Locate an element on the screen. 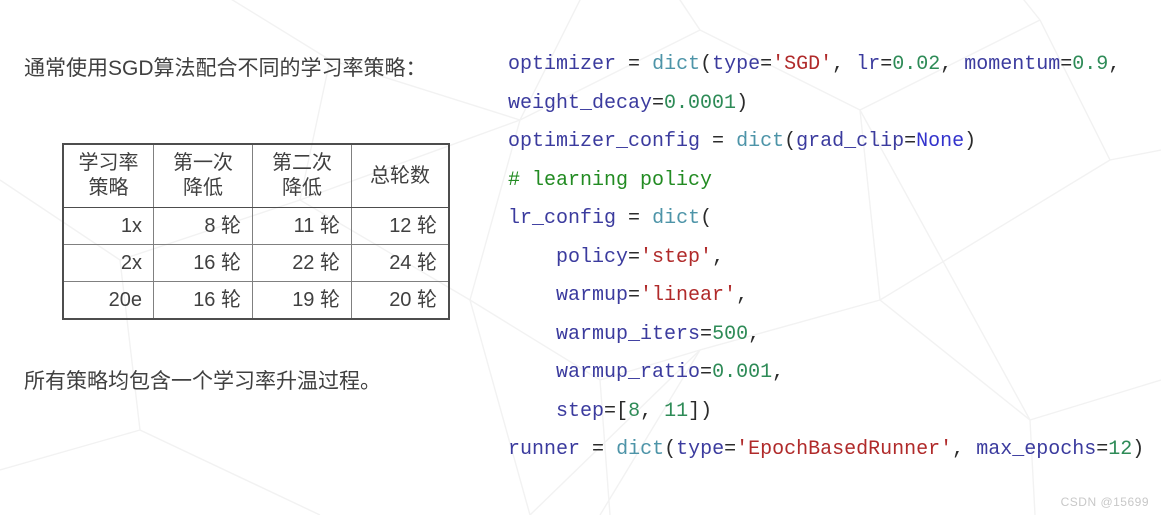  column-header-second-drop-line1: 第二次 is located at coordinates (302, 163).